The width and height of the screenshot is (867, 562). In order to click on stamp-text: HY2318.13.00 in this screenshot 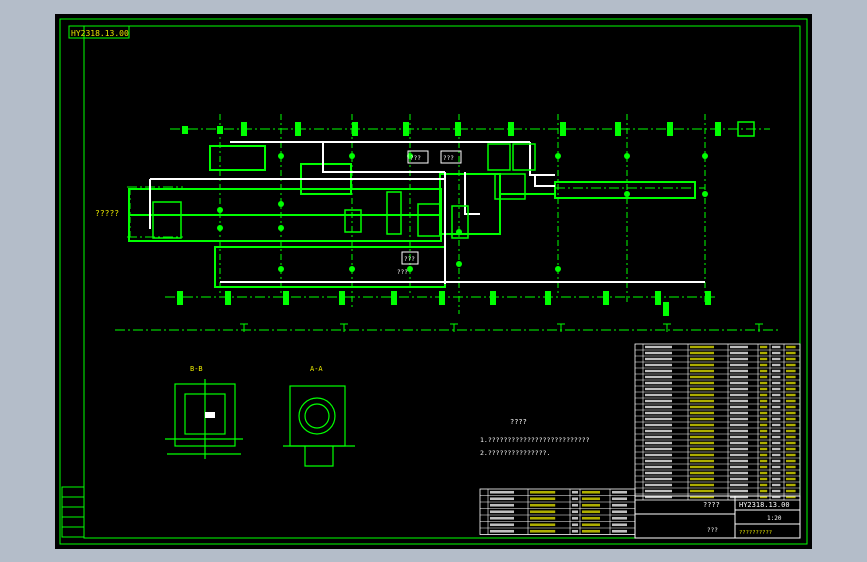, I will do `click(100, 33)`.